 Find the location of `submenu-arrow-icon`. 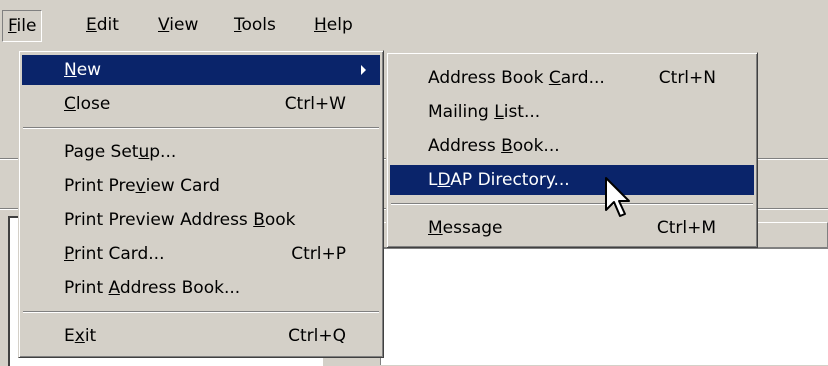

submenu-arrow-icon is located at coordinates (363, 70).